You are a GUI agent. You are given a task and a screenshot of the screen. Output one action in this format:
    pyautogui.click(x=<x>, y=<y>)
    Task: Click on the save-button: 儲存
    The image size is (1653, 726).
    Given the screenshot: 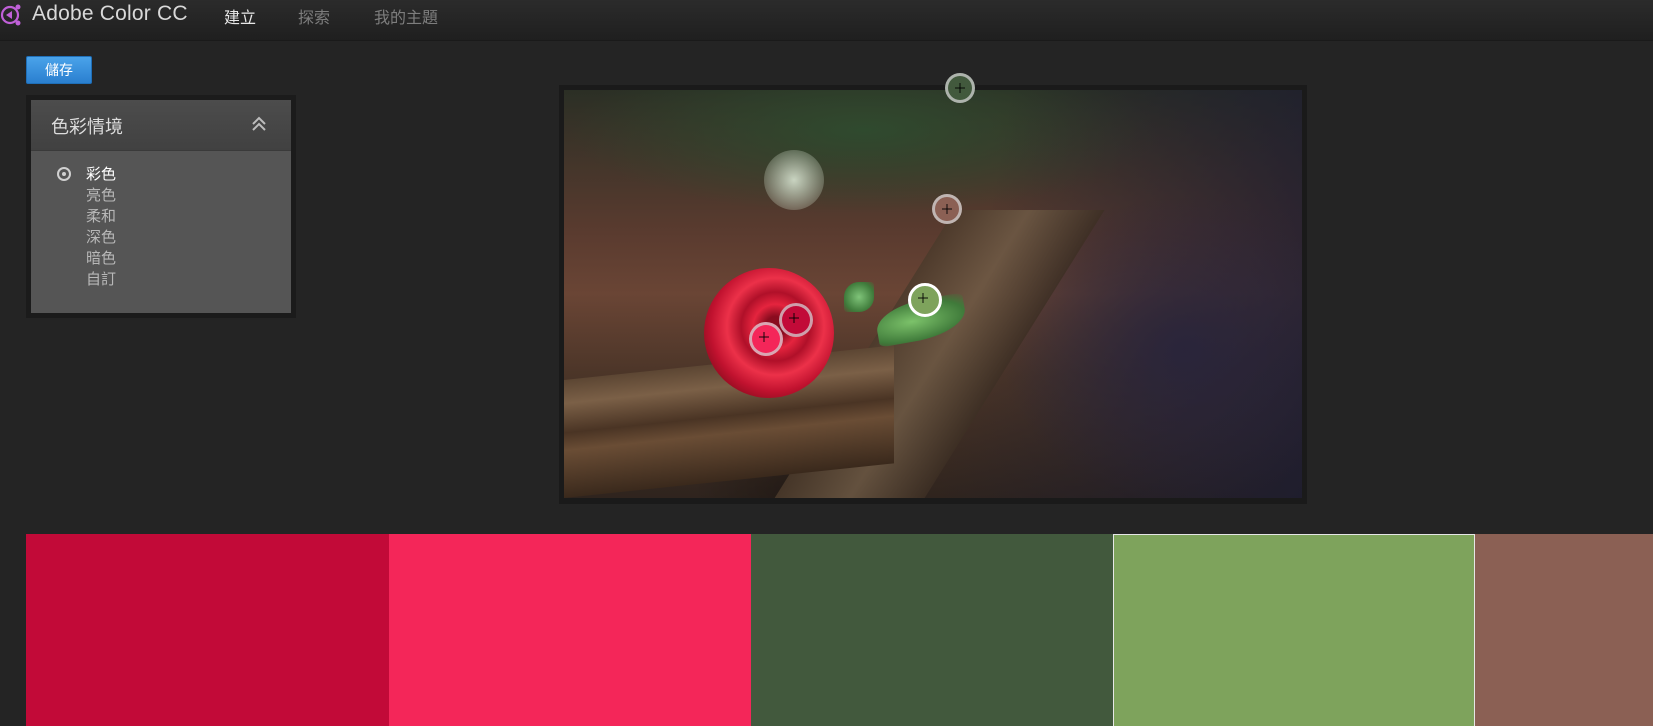 What is the action you would take?
    pyautogui.click(x=59, y=70)
    